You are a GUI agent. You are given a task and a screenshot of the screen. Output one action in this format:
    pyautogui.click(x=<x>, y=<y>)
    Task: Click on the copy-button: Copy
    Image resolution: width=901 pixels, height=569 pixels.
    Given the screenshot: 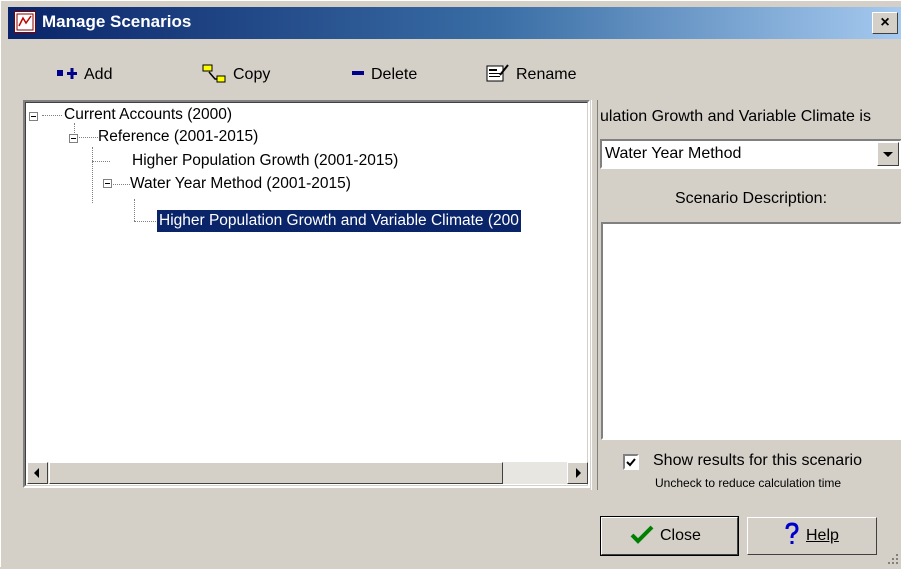 What is the action you would take?
    pyautogui.click(x=235, y=75)
    